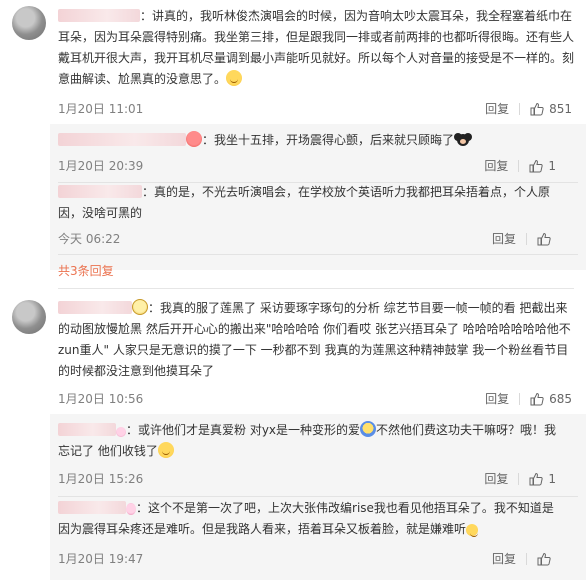 Image resolution: width=586 pixels, height=580 pixels. I want to click on reply-body: ：或许他们才是真爱粉 对yx是一种变形的爱, so click(243, 430).